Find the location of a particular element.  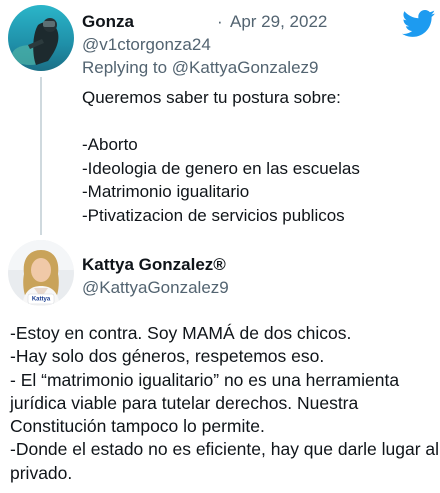

tweet-text-line: -Ideologia de genero en las escuelas is located at coordinates (221, 168).